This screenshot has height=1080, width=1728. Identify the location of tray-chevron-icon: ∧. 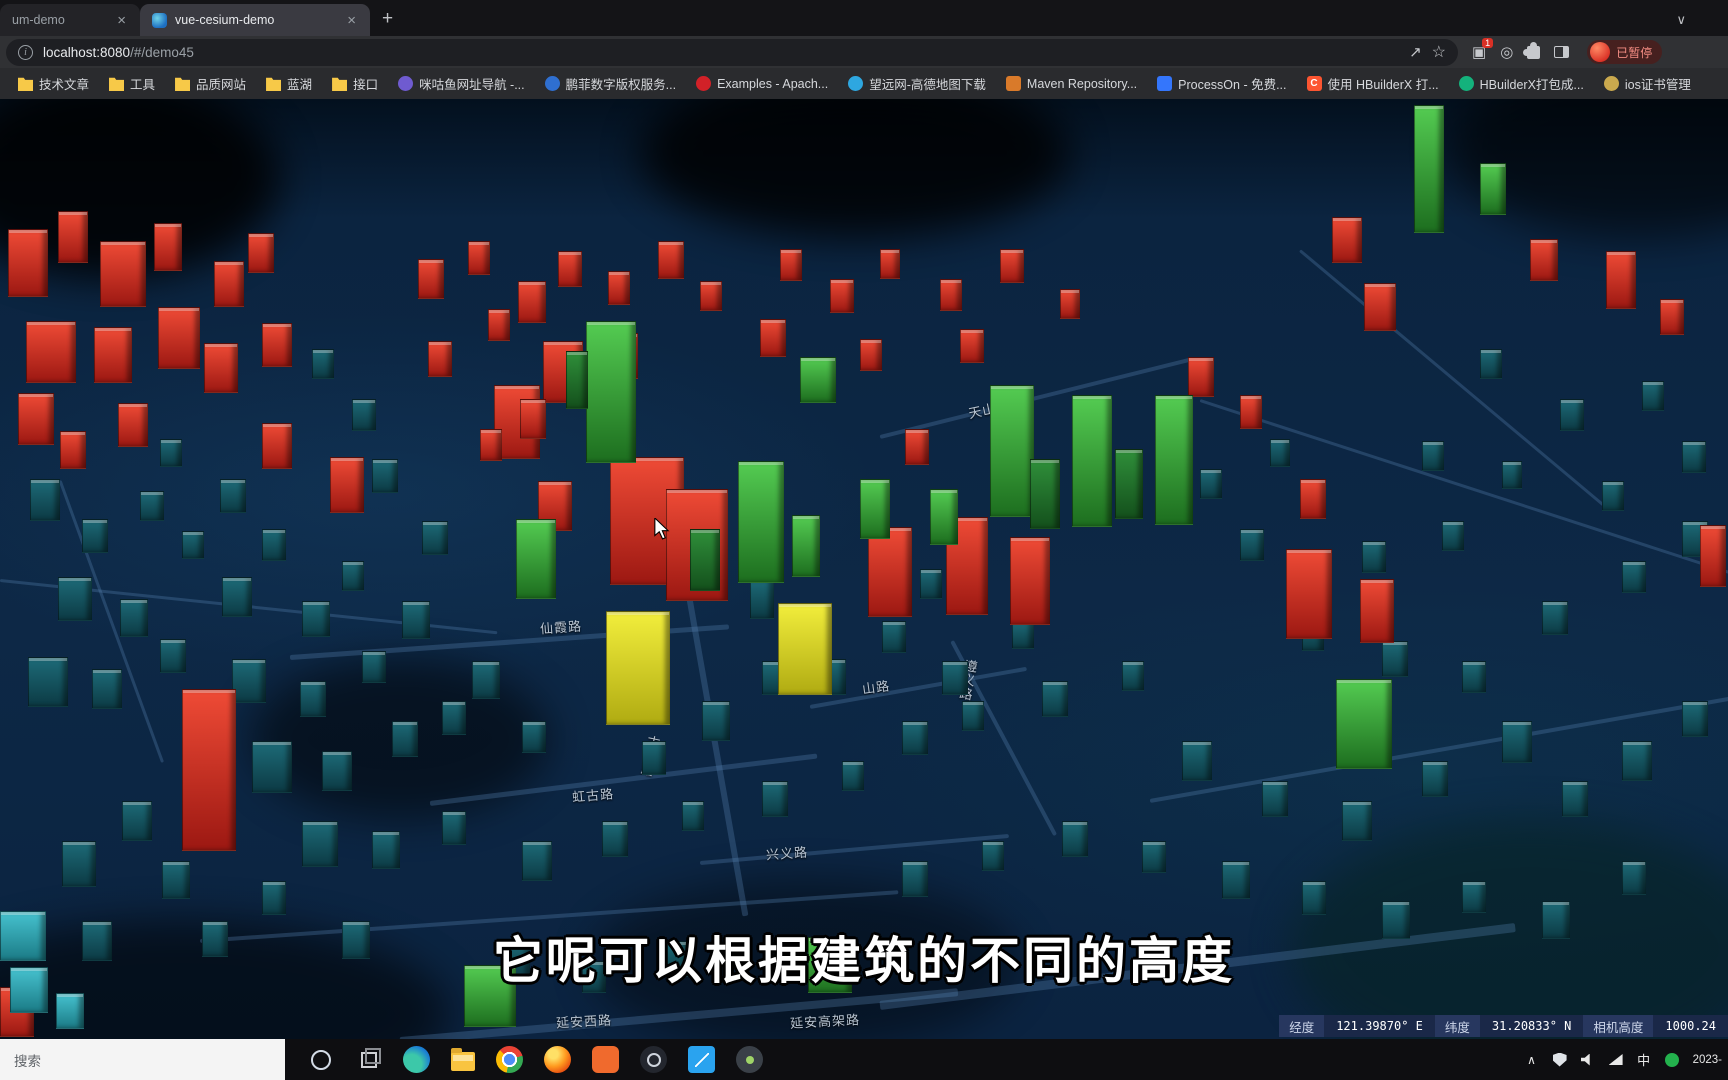
(1532, 1060).